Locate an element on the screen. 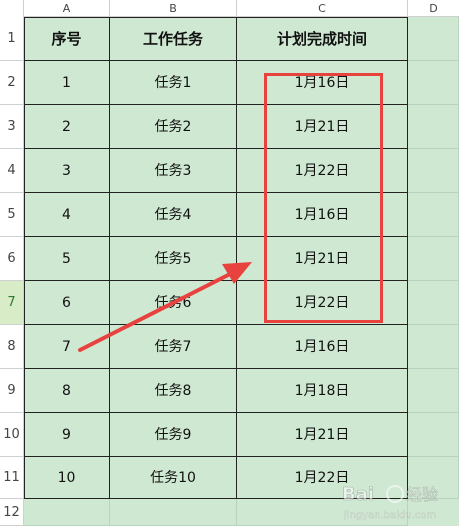  cell-index: 1 is located at coordinates (67, 83).